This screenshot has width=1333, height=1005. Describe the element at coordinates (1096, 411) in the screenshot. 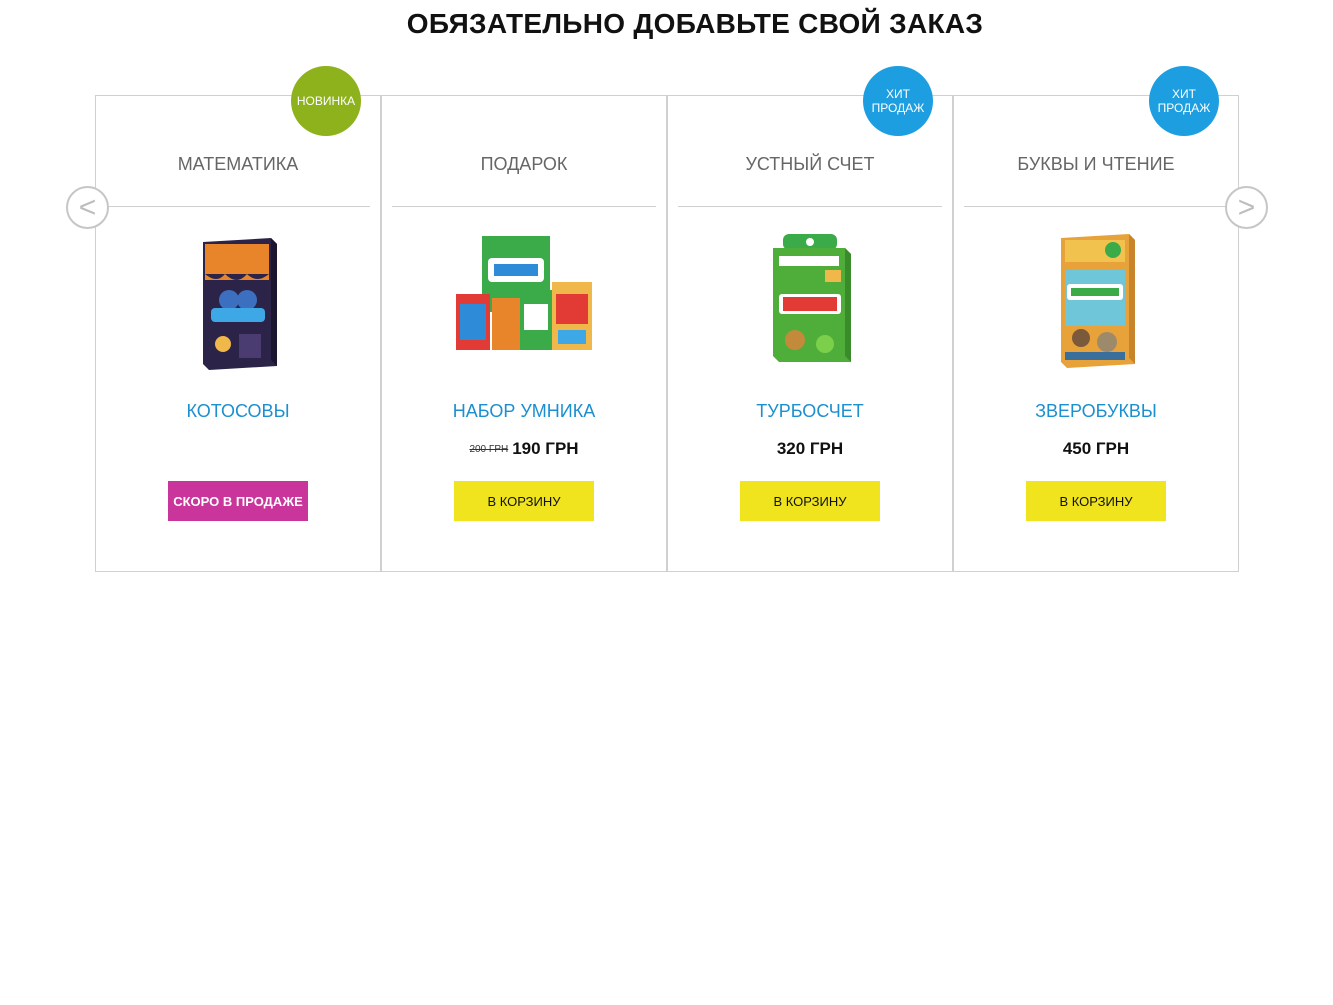

I see `product-name: ЗВЕРОБУКВЫ` at that location.